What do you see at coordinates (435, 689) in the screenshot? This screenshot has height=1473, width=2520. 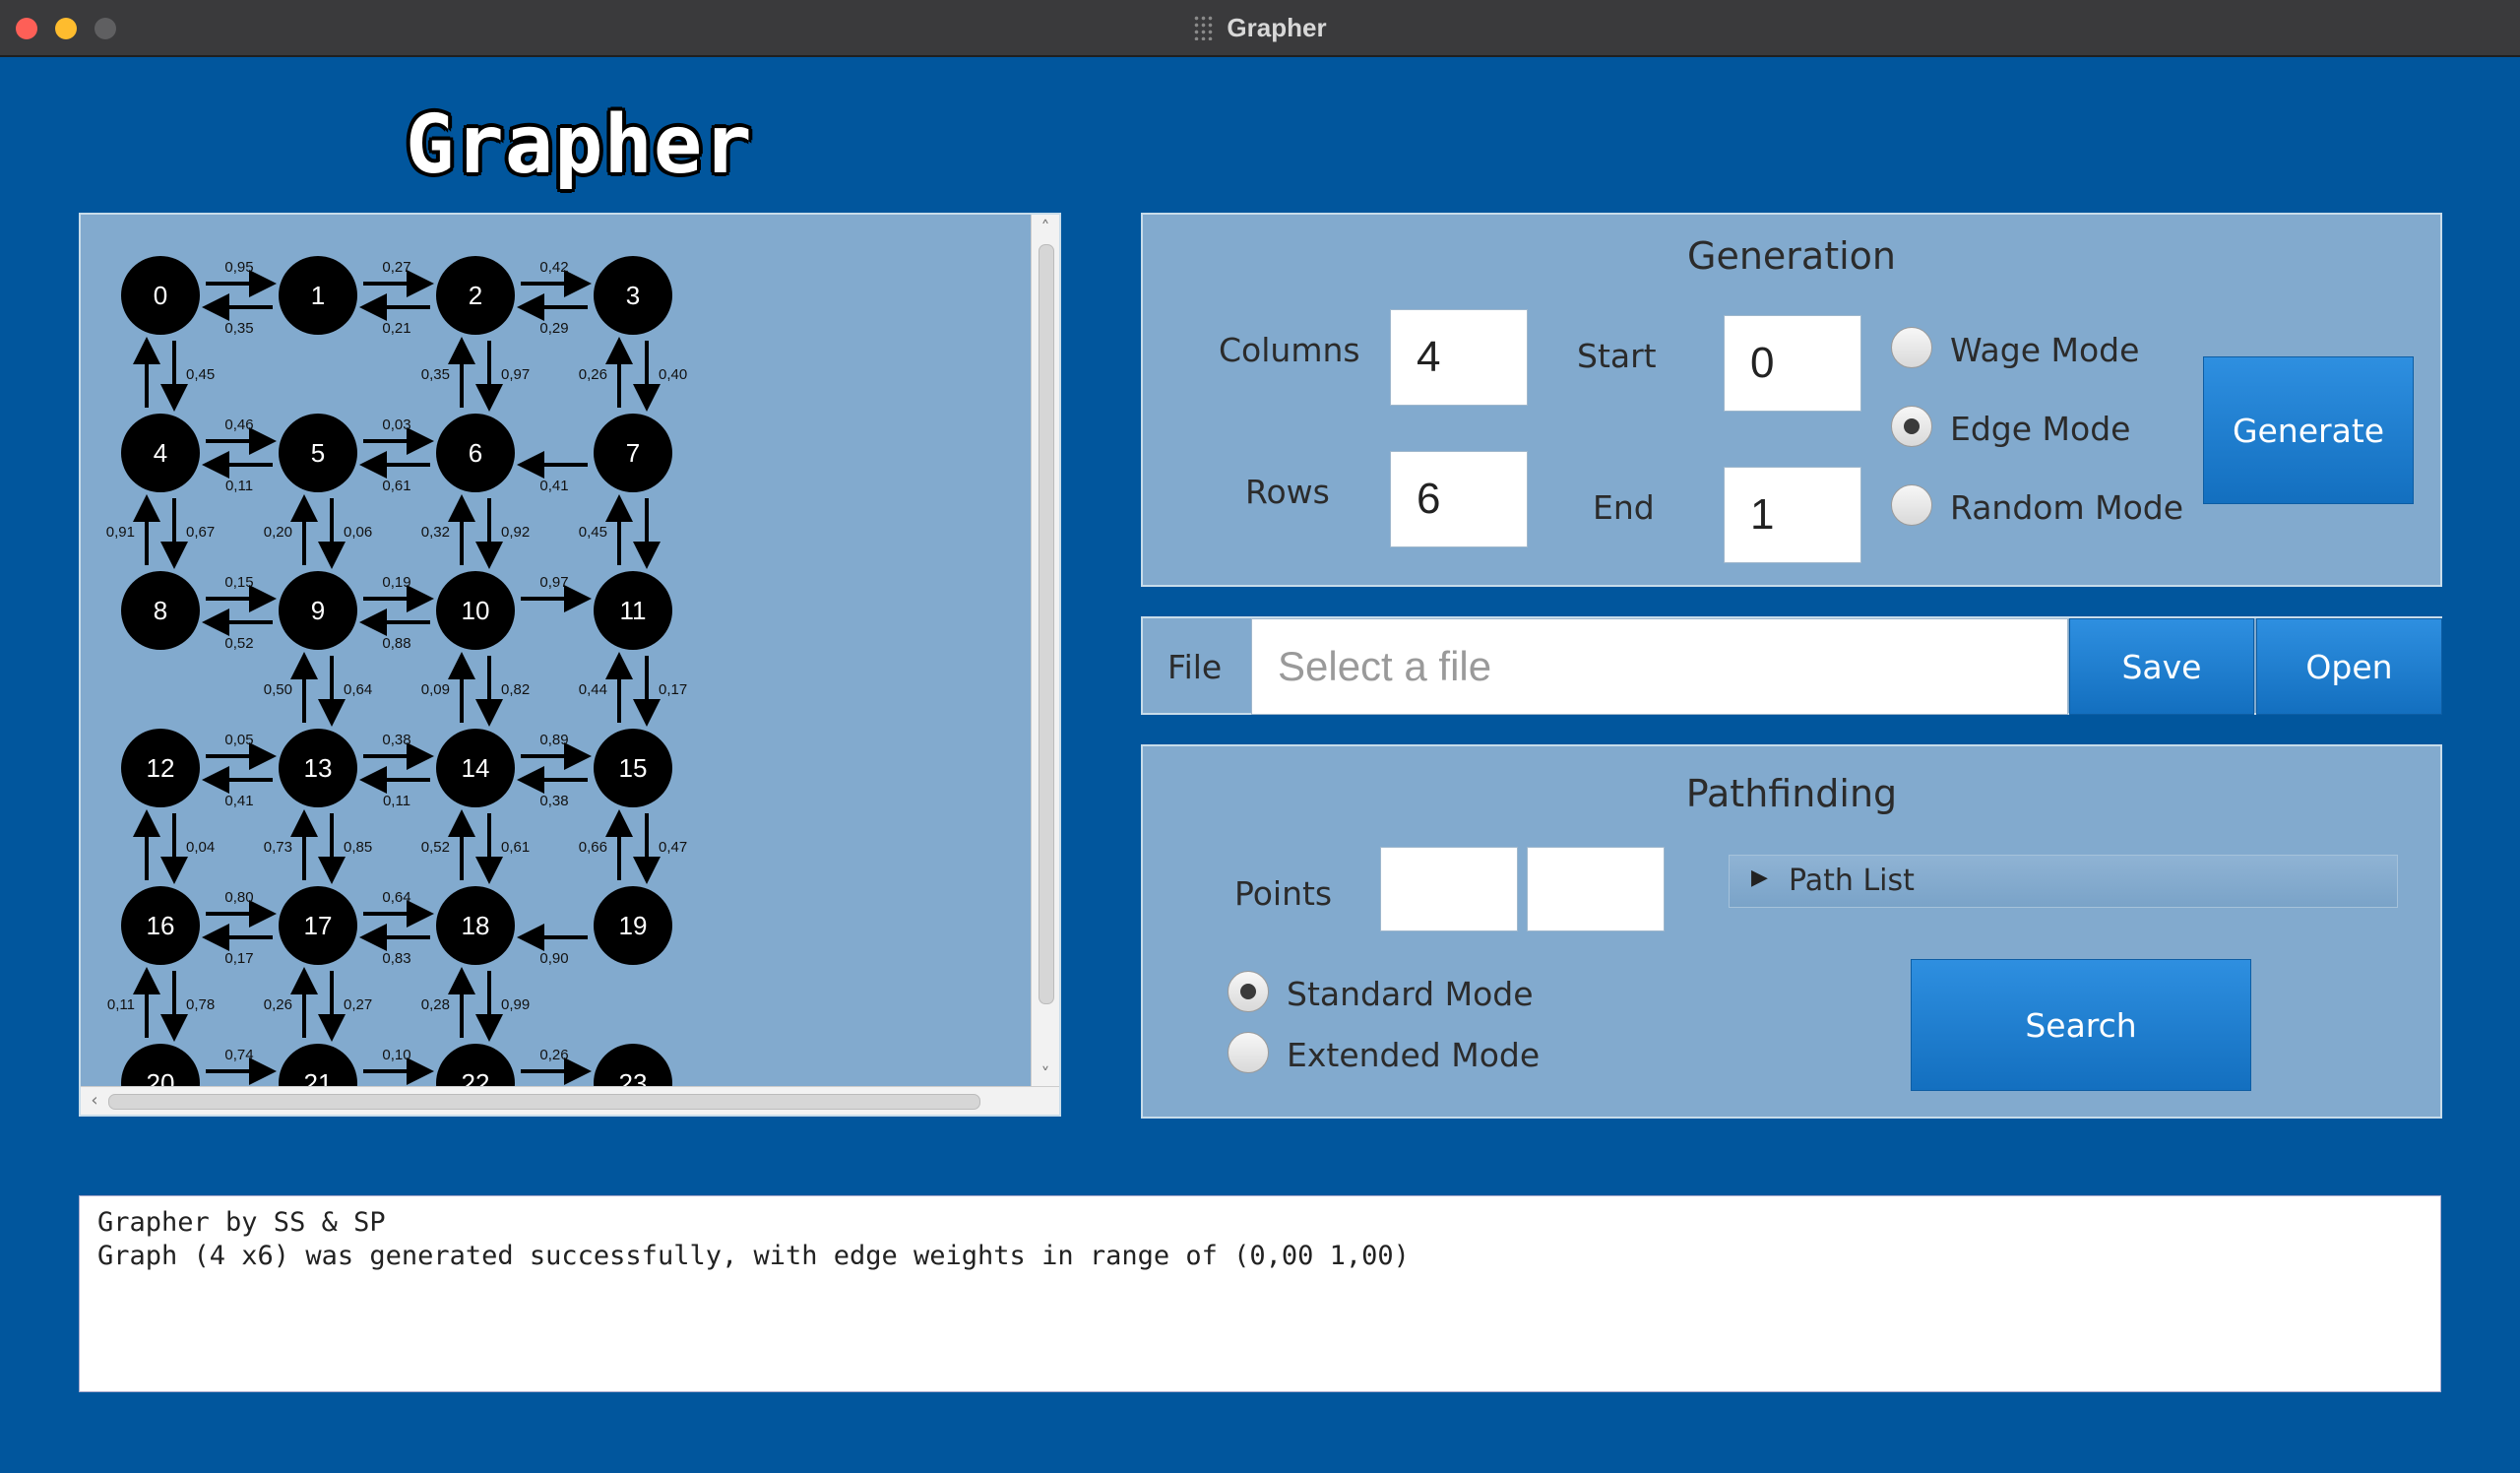 I see `edge-weight-label: 0,09` at bounding box center [435, 689].